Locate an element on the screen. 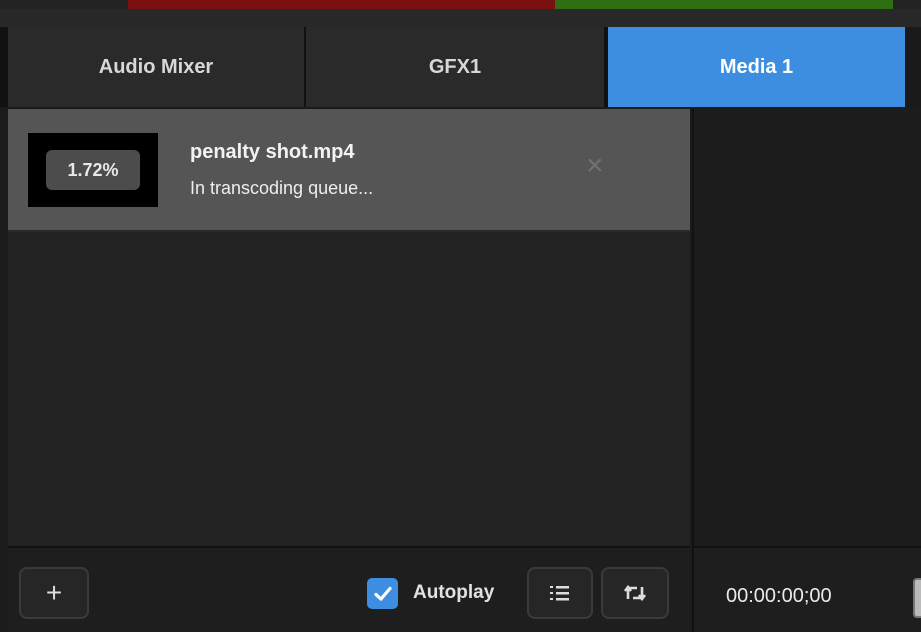 Image resolution: width=921 pixels, height=632 pixels. tab-label: Audio Mixer is located at coordinates (156, 66).